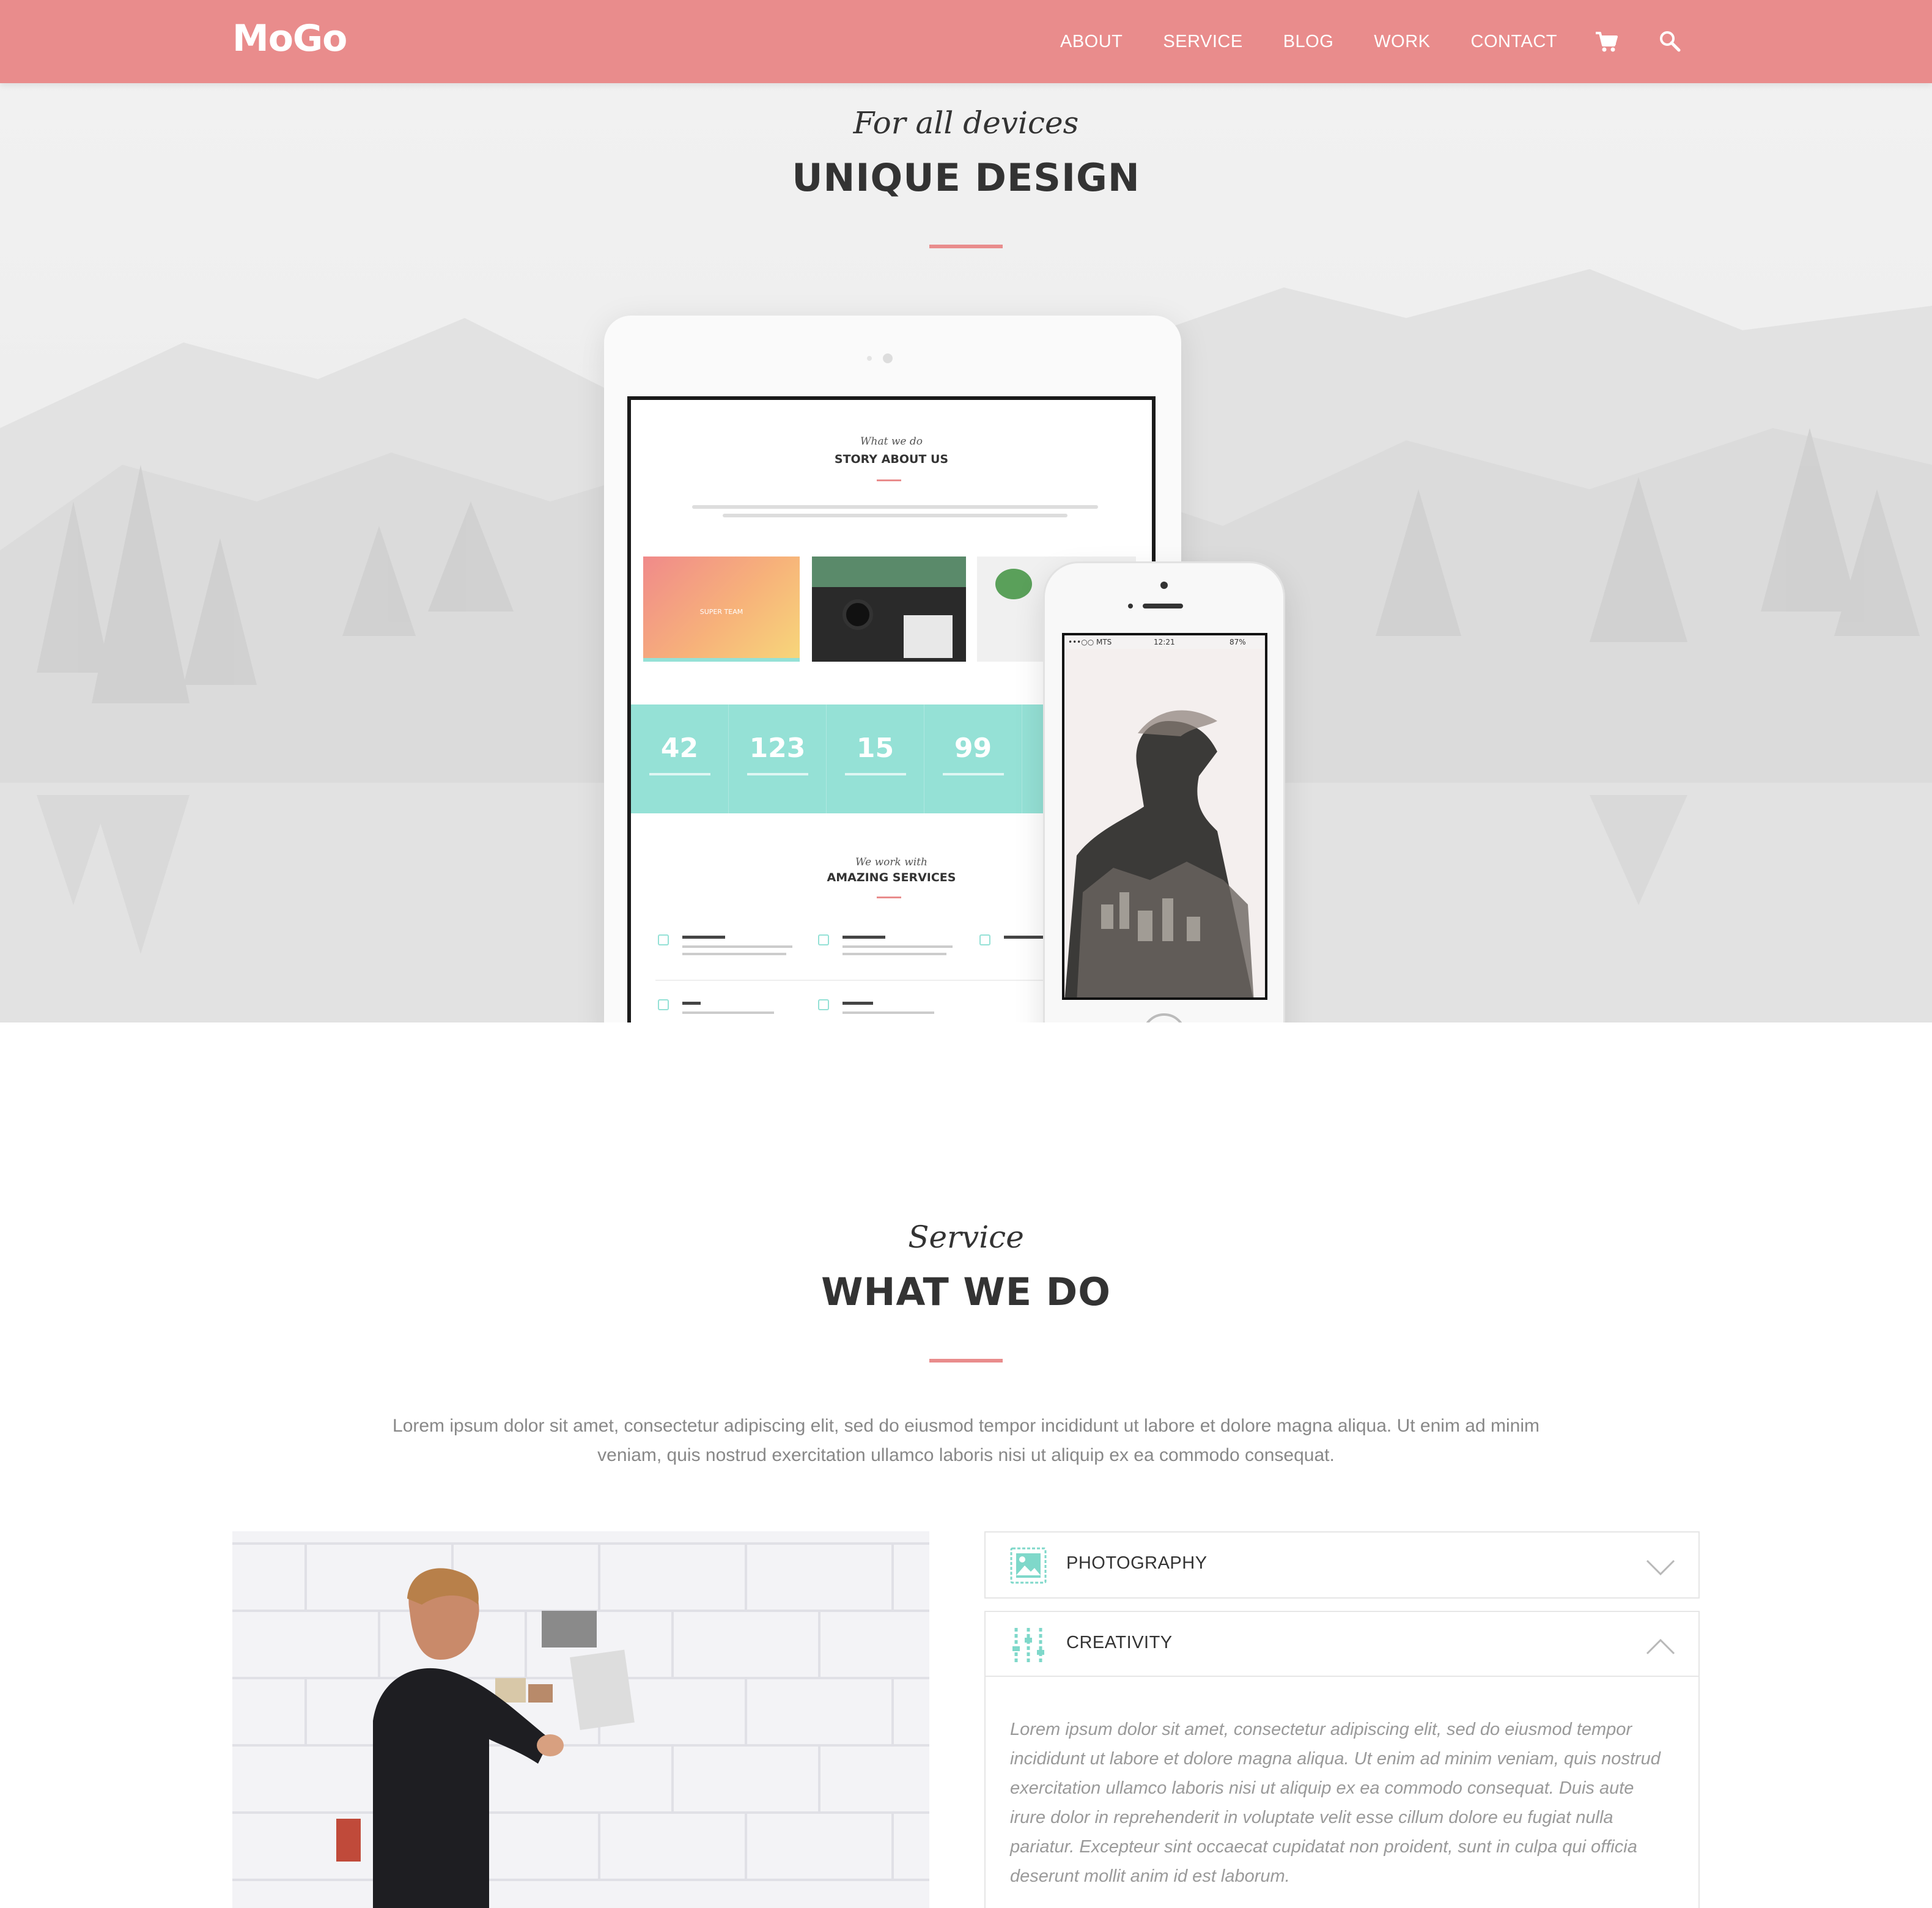 Image resolution: width=1932 pixels, height=1908 pixels. What do you see at coordinates (1164, 1018) in the screenshot?
I see `phone-home-button` at bounding box center [1164, 1018].